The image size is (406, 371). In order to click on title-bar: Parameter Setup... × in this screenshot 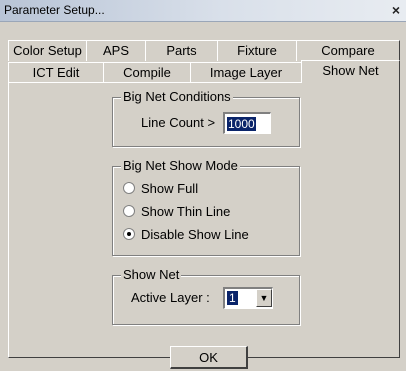, I will do `click(203, 11)`.